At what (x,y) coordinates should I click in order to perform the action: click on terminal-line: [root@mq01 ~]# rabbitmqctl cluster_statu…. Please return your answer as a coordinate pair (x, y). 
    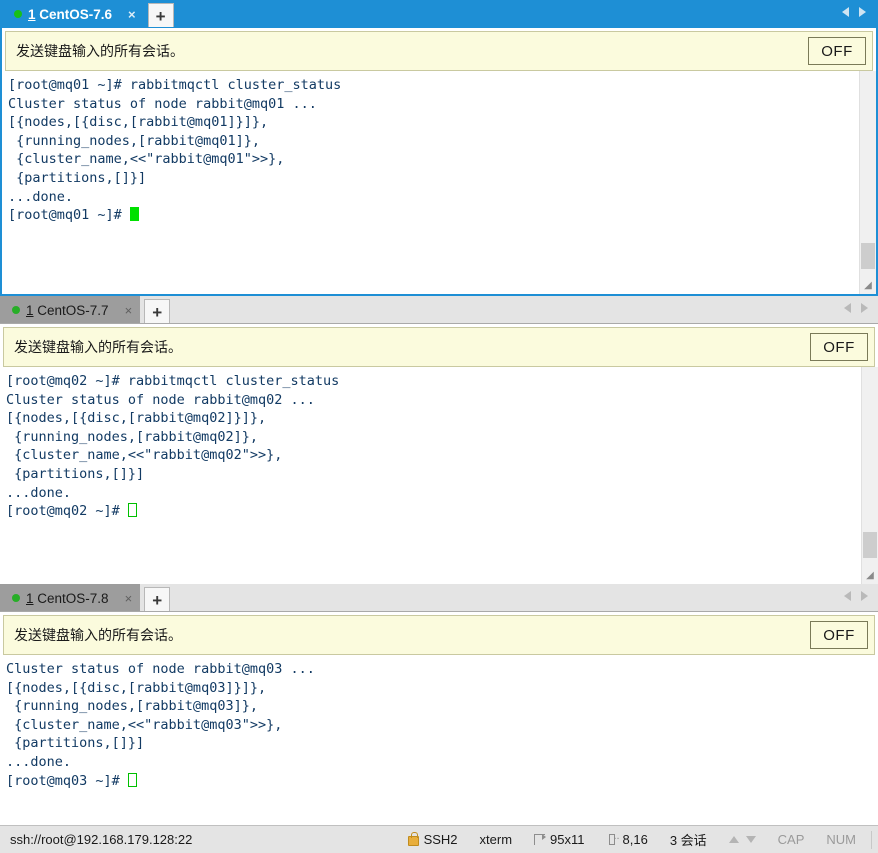
    Looking at the image, I should click on (175, 85).